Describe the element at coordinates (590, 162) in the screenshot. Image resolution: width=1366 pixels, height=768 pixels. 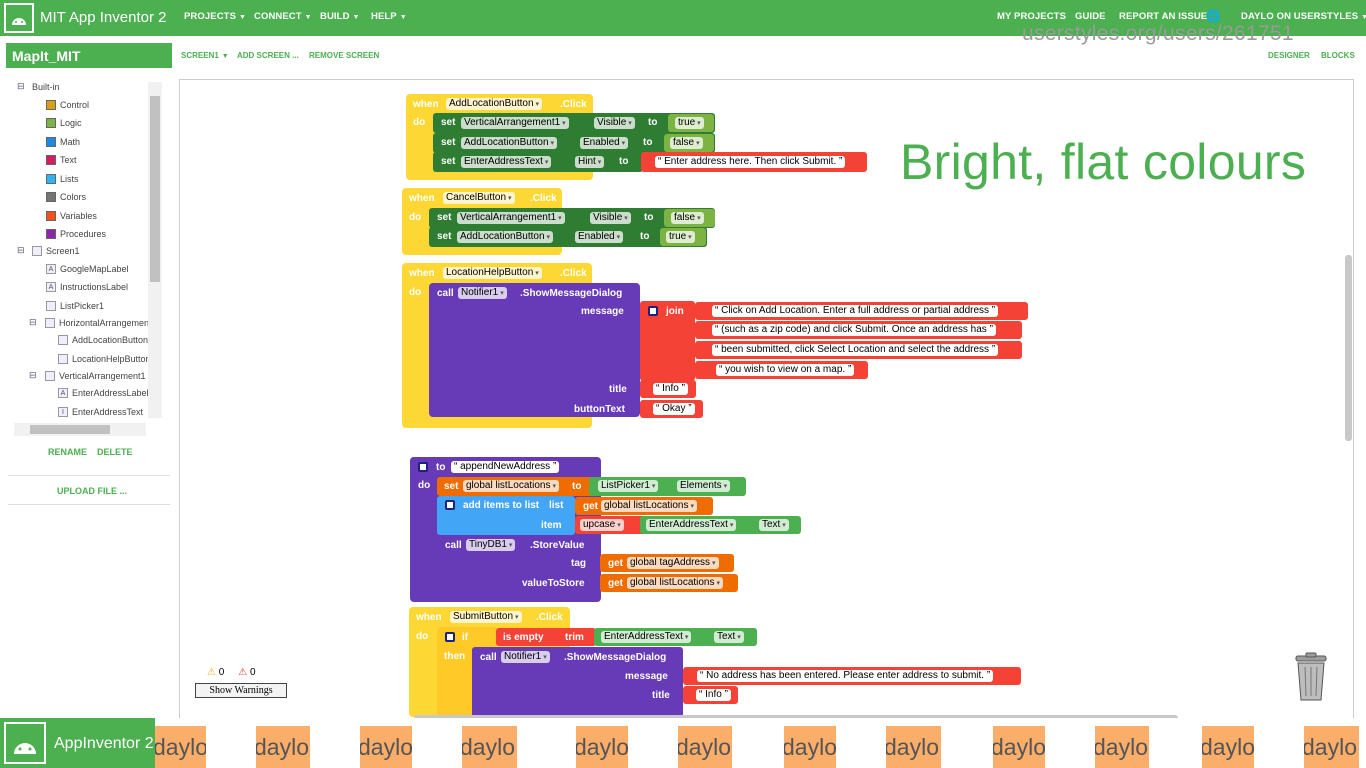
I see `property-dropdown: Hint` at that location.